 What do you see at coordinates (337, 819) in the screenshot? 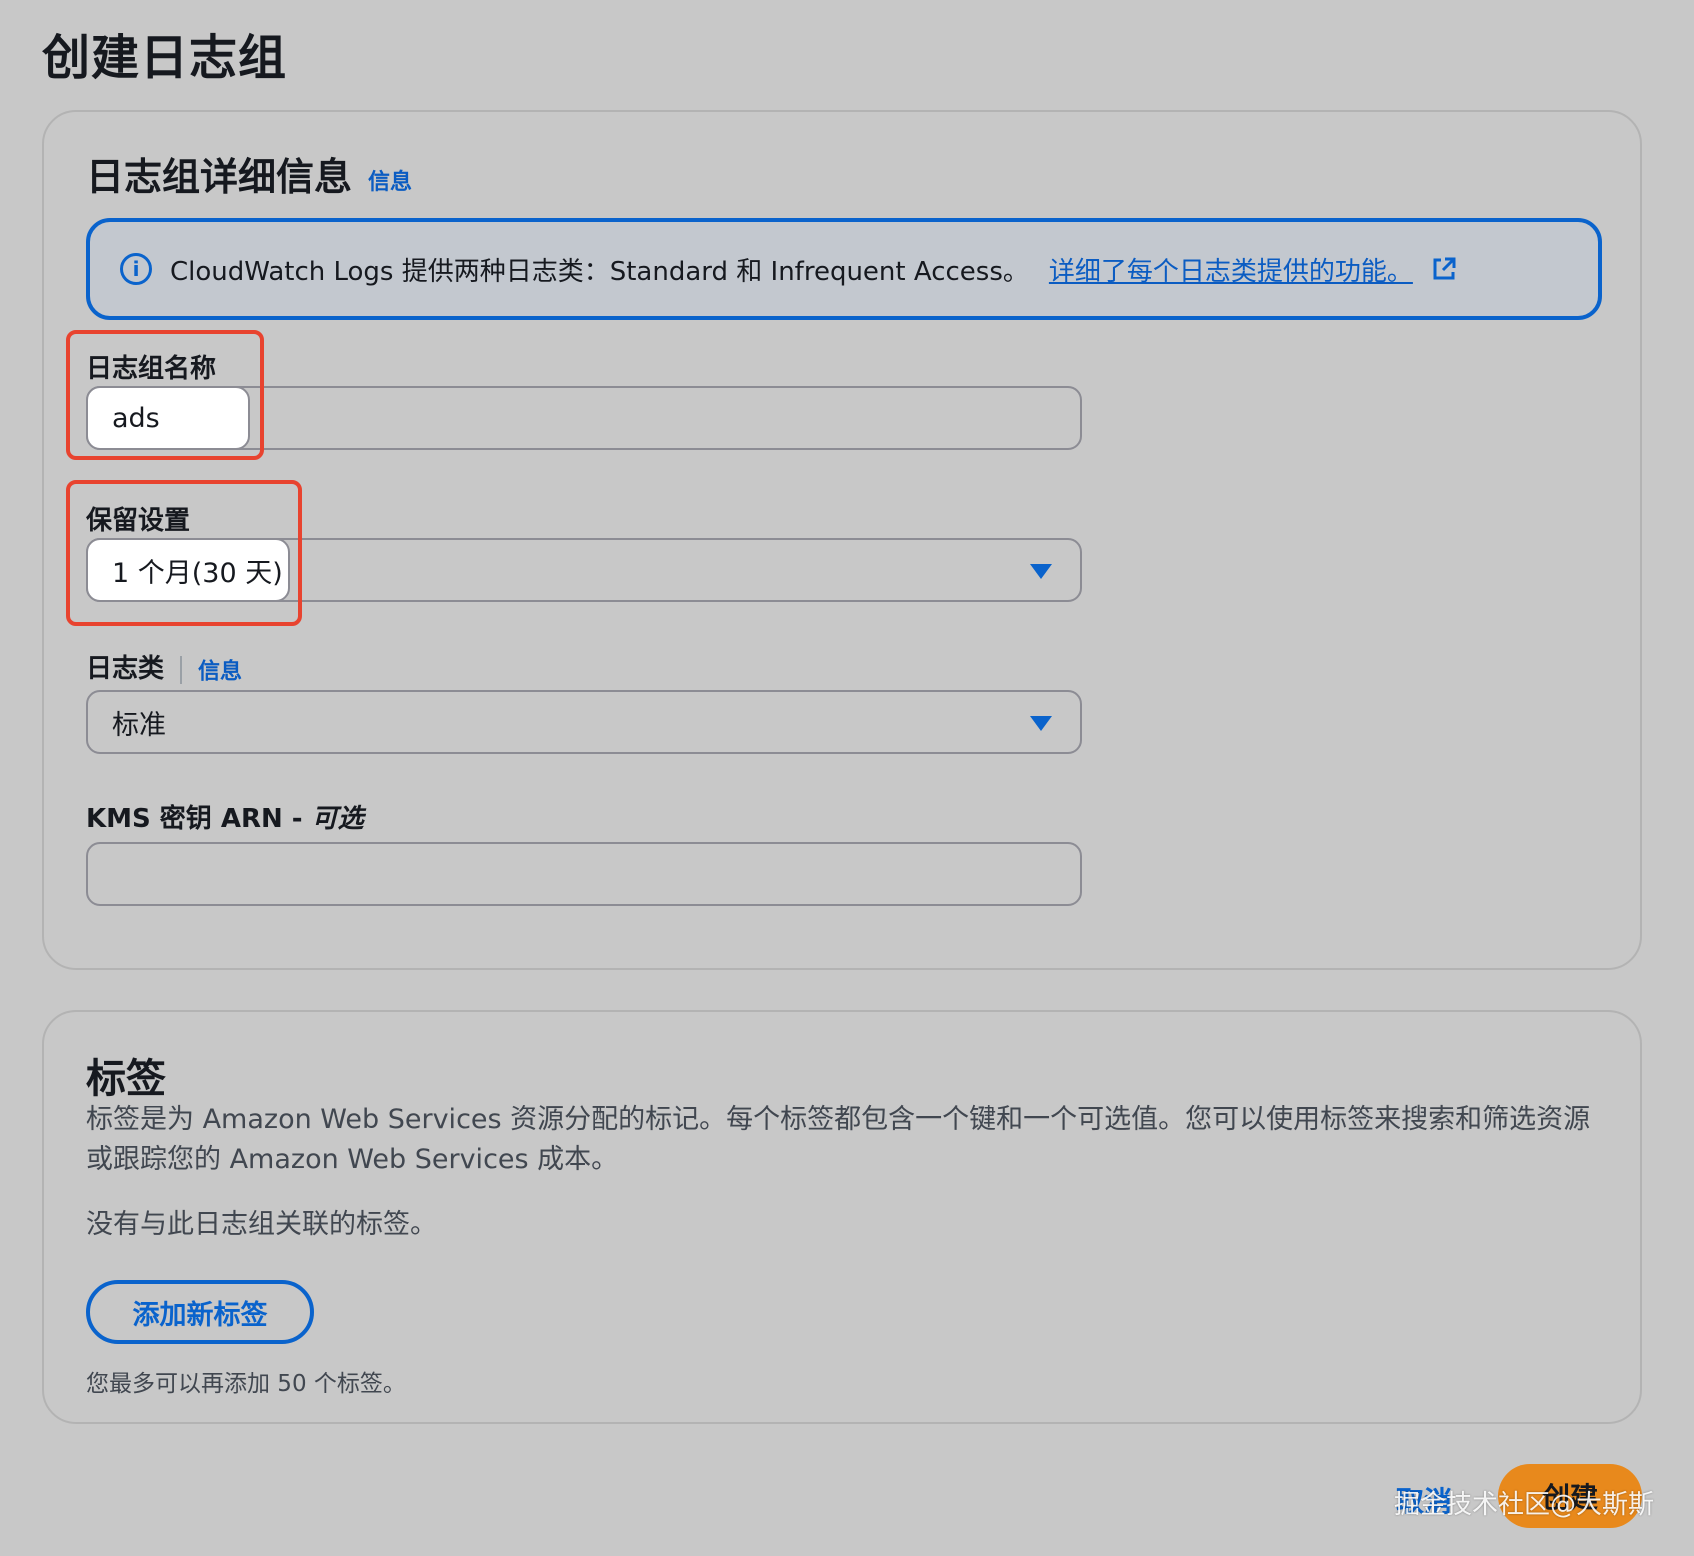
I see `kms-optional-text: 可选` at bounding box center [337, 819].